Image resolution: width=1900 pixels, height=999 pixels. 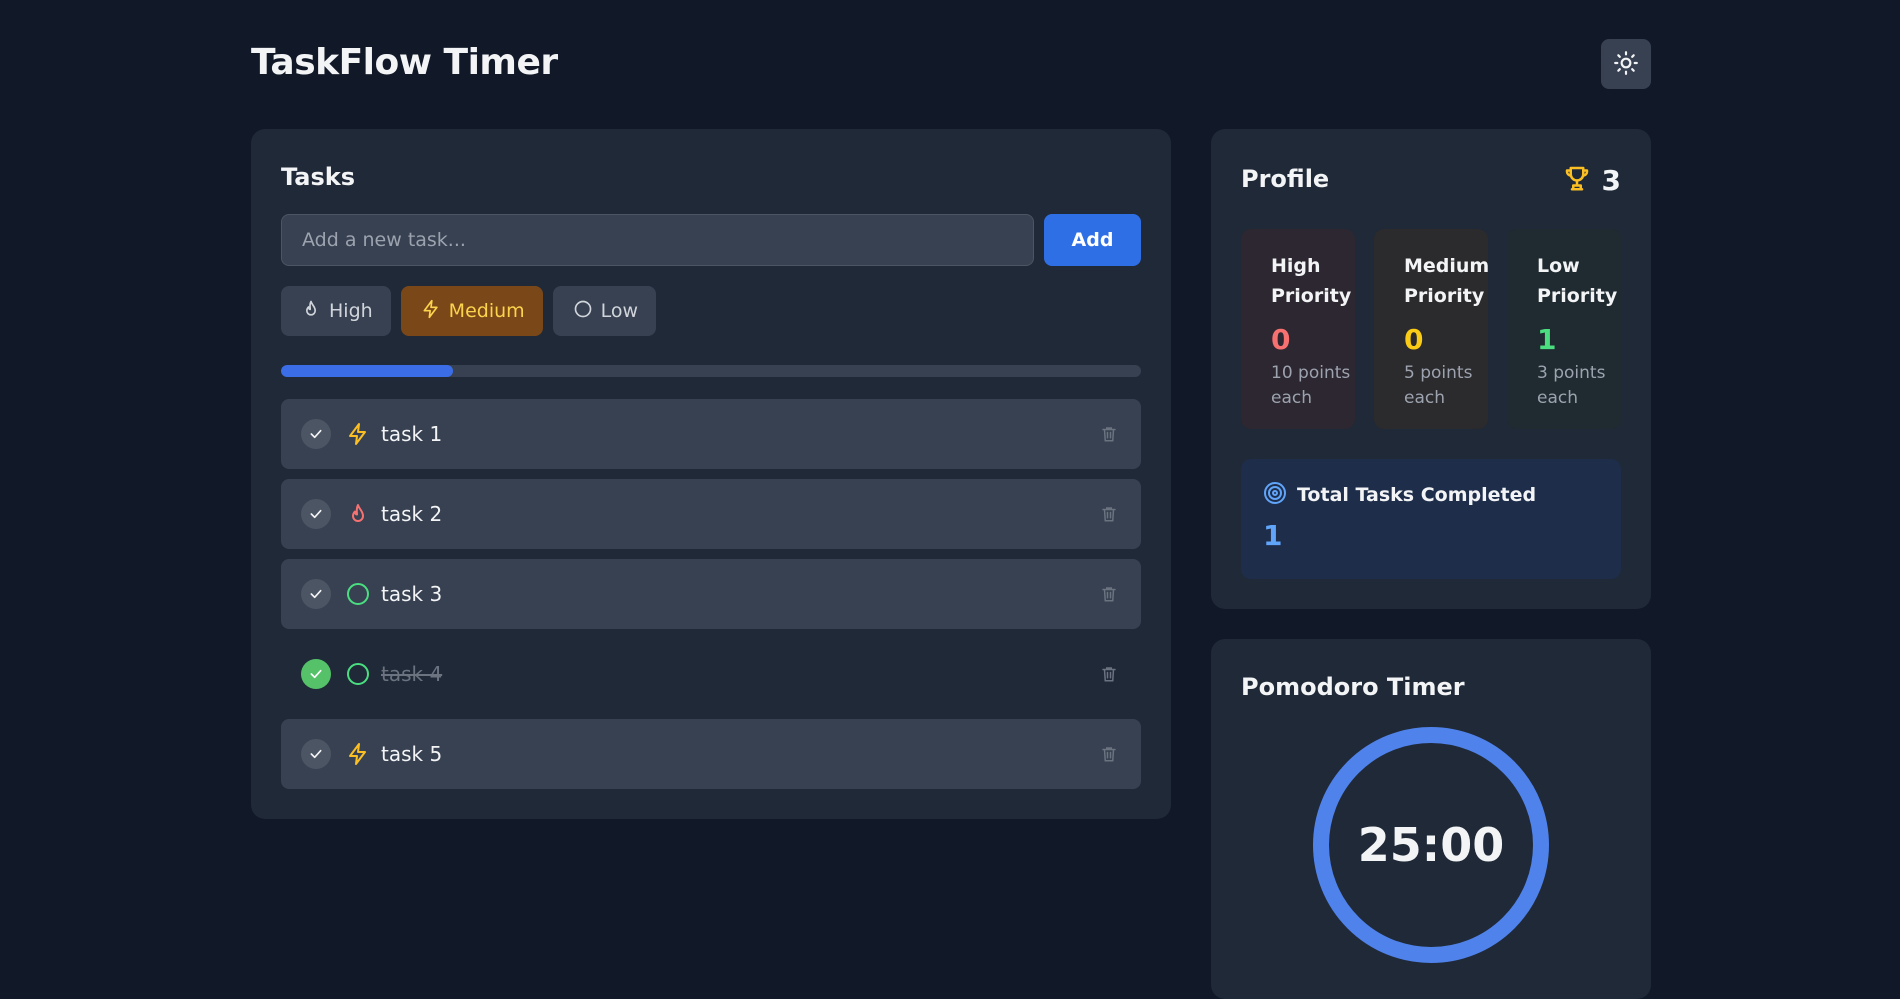 What do you see at coordinates (1417, 495) in the screenshot?
I see `total-label: Total Tasks Completed` at bounding box center [1417, 495].